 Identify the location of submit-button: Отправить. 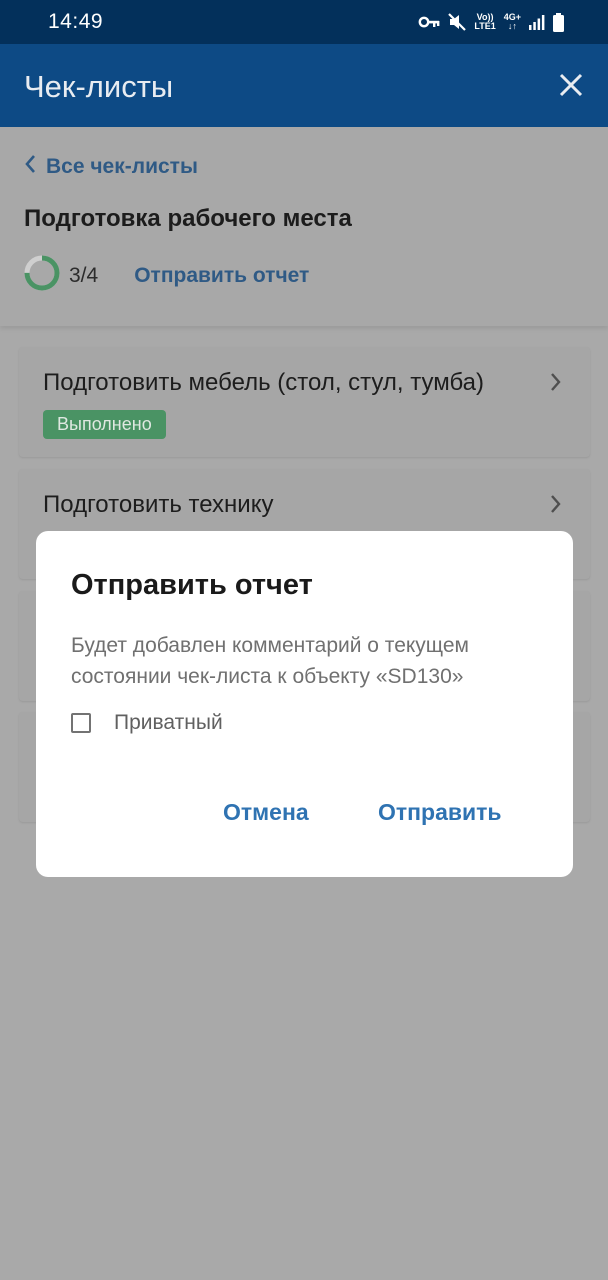
(440, 812).